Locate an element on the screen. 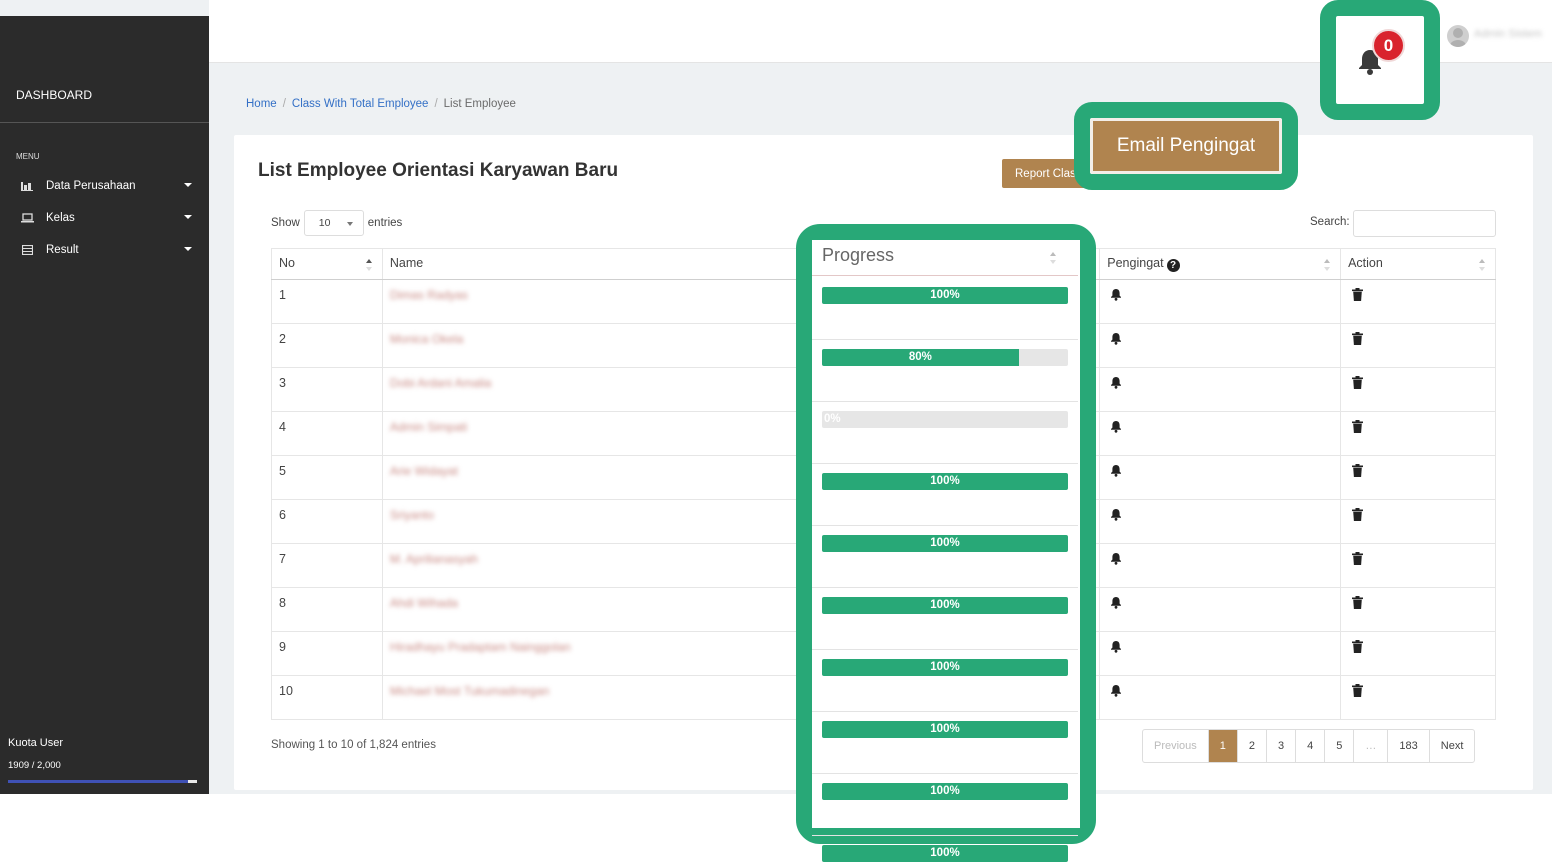 Image resolution: width=1552 pixels, height=862 pixels. page-title: List Employee Orientasi Karyawan Baru is located at coordinates (438, 170).